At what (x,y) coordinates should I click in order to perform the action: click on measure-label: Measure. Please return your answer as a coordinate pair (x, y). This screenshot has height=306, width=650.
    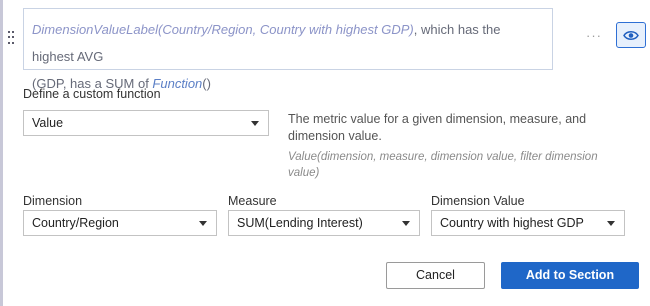
    Looking at the image, I should click on (252, 201).